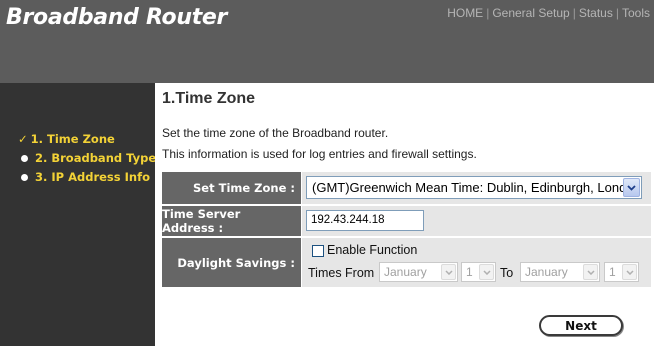 The image size is (654, 346). I want to click on sidebar-item-broadband-type: 2. Broadband Type, so click(87, 158).